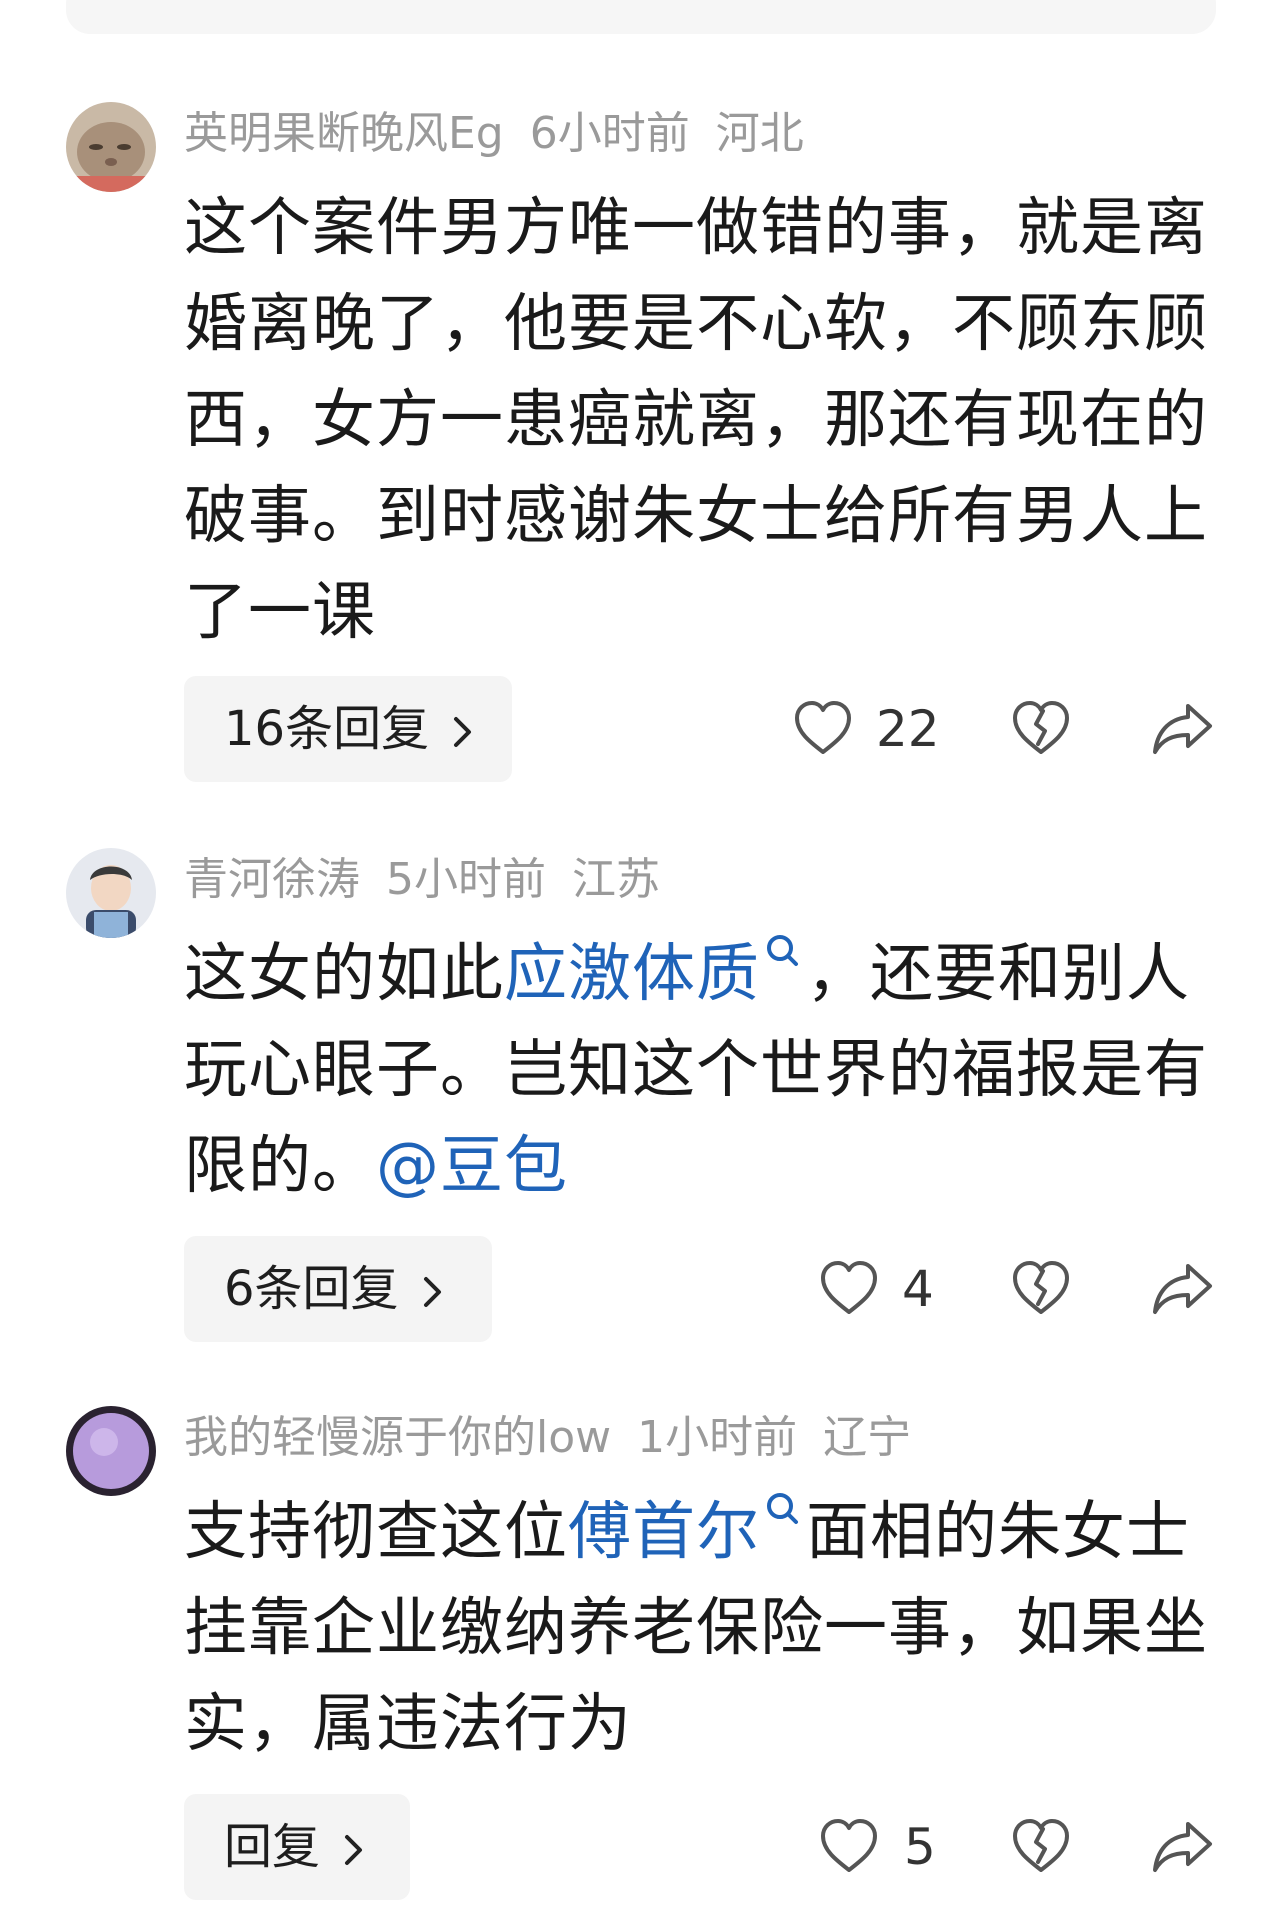  Describe the element at coordinates (867, 1437) in the screenshot. I see `location: 辽宁` at that location.